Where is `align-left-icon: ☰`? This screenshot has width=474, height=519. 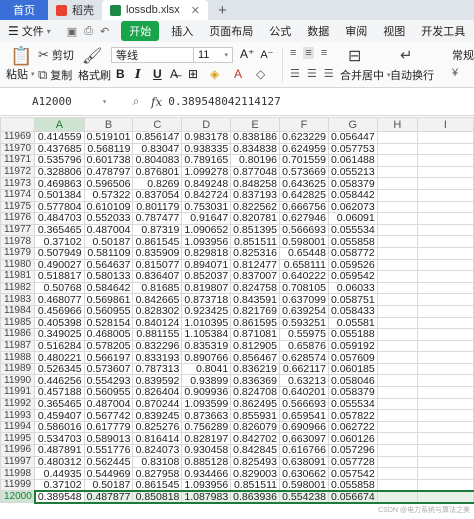
align-left-icon: ☰ is located at coordinates (295, 73).